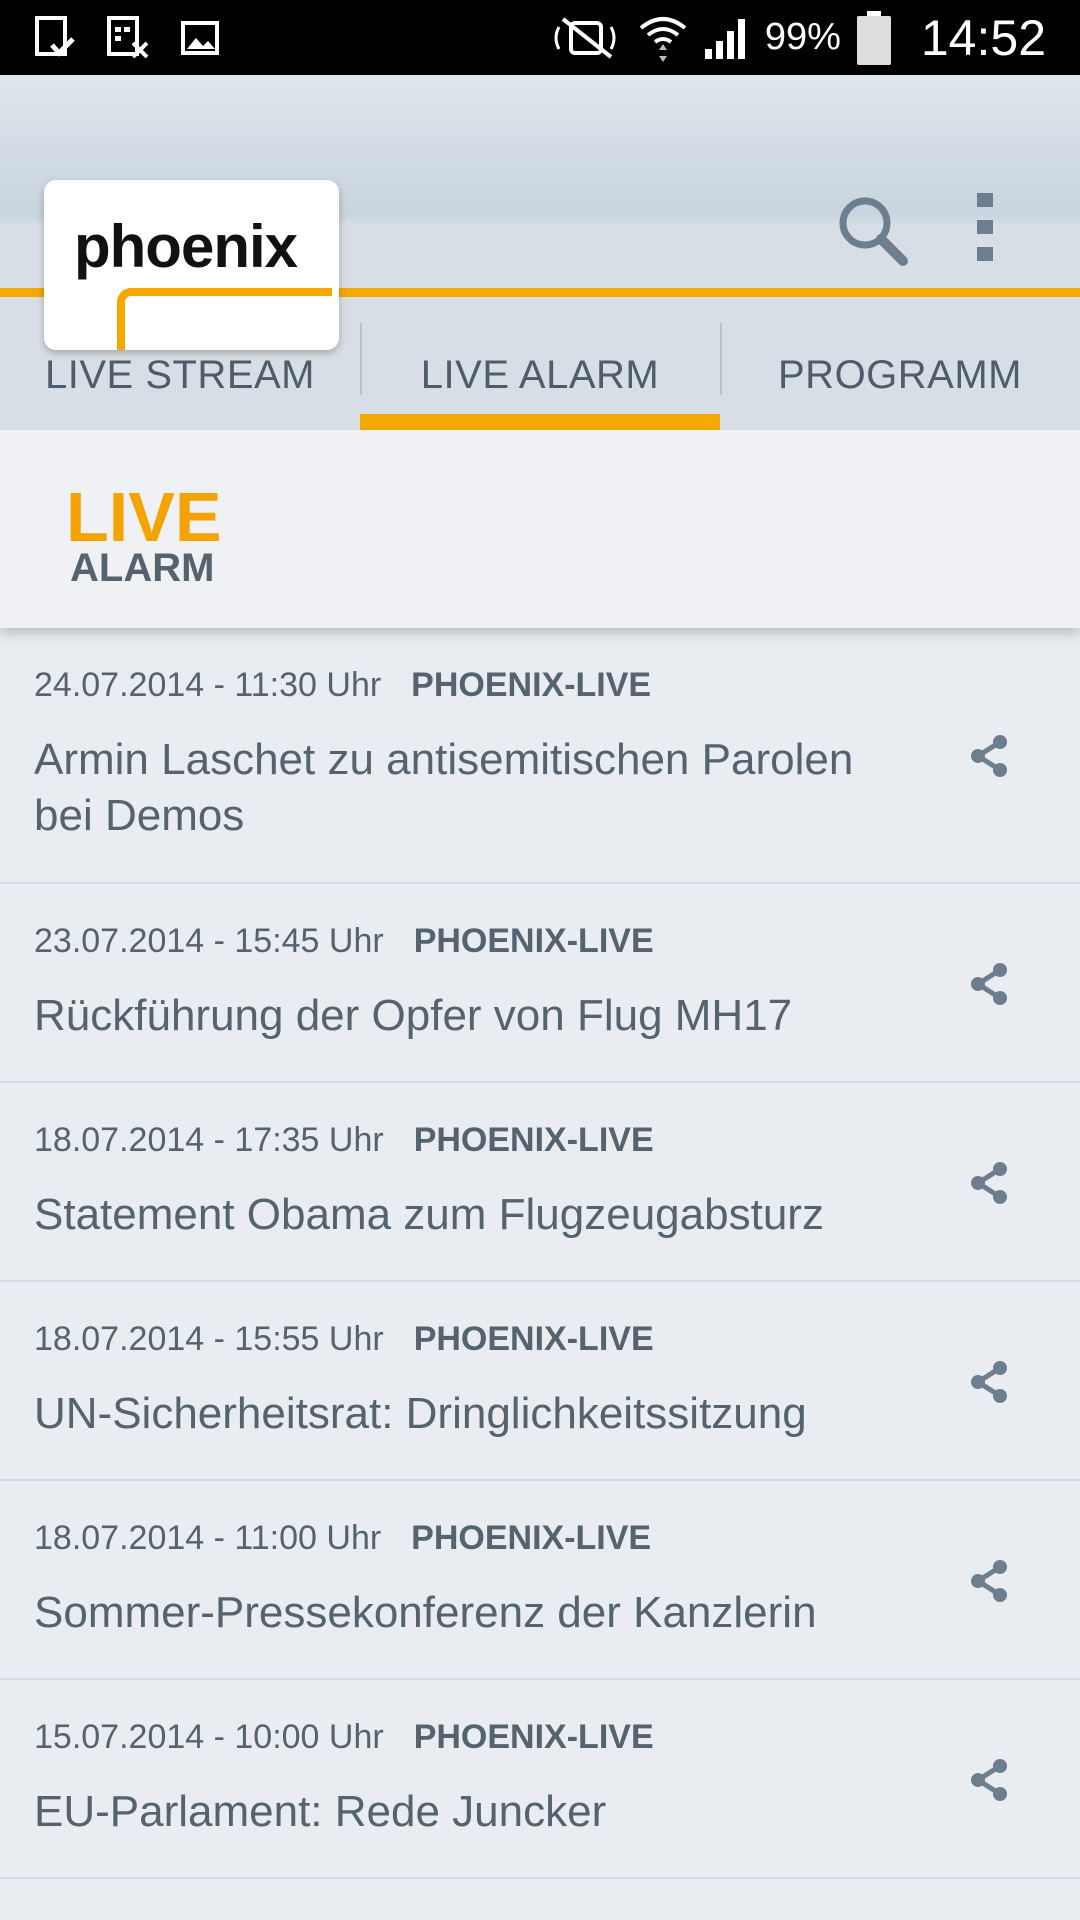 The height and width of the screenshot is (1920, 1080). What do you see at coordinates (56, 38) in the screenshot?
I see `download-done-icon` at bounding box center [56, 38].